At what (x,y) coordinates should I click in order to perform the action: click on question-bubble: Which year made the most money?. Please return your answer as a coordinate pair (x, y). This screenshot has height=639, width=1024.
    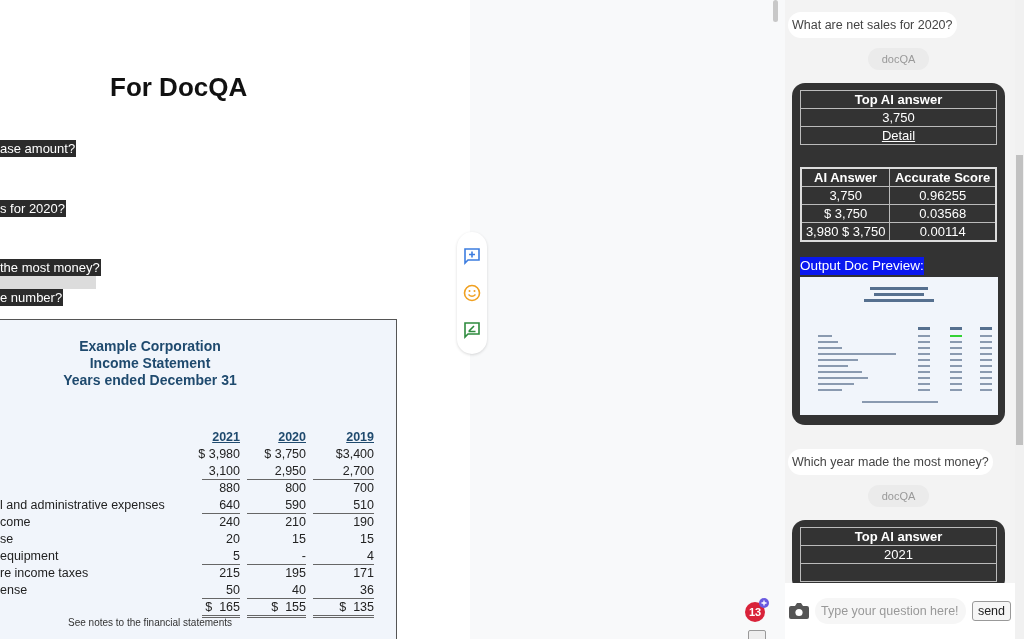
    Looking at the image, I should click on (890, 462).